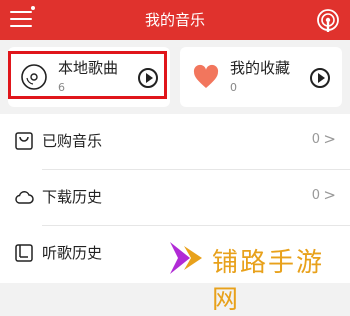  I want to click on heart-icon, so click(206, 76).